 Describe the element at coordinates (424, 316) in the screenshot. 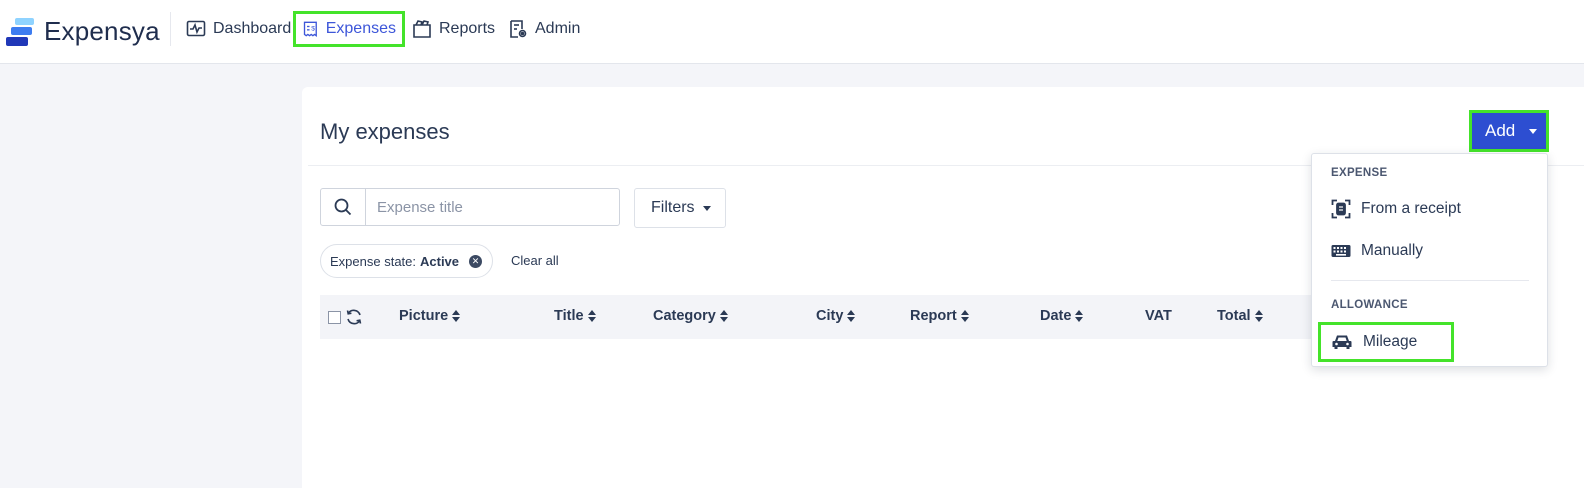

I see `column-picture-label: Picture` at that location.